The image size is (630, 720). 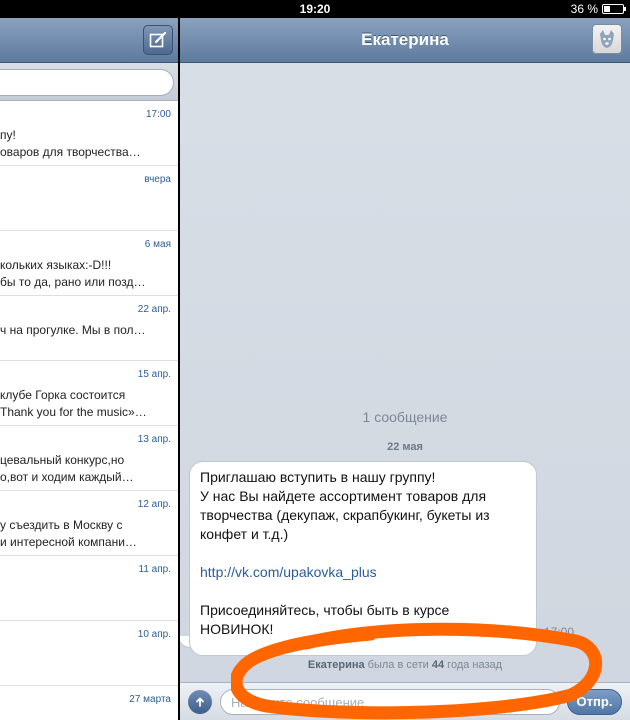 I want to click on online-status: Екатерина была в сети 44 года назад, so click(x=405, y=665).